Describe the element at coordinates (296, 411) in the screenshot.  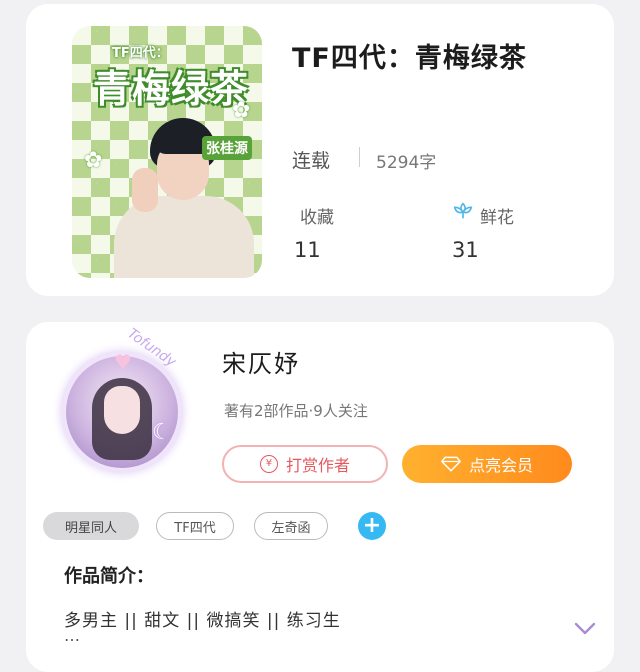
I see `author-stats: 著有2部作品·9人关注` at that location.